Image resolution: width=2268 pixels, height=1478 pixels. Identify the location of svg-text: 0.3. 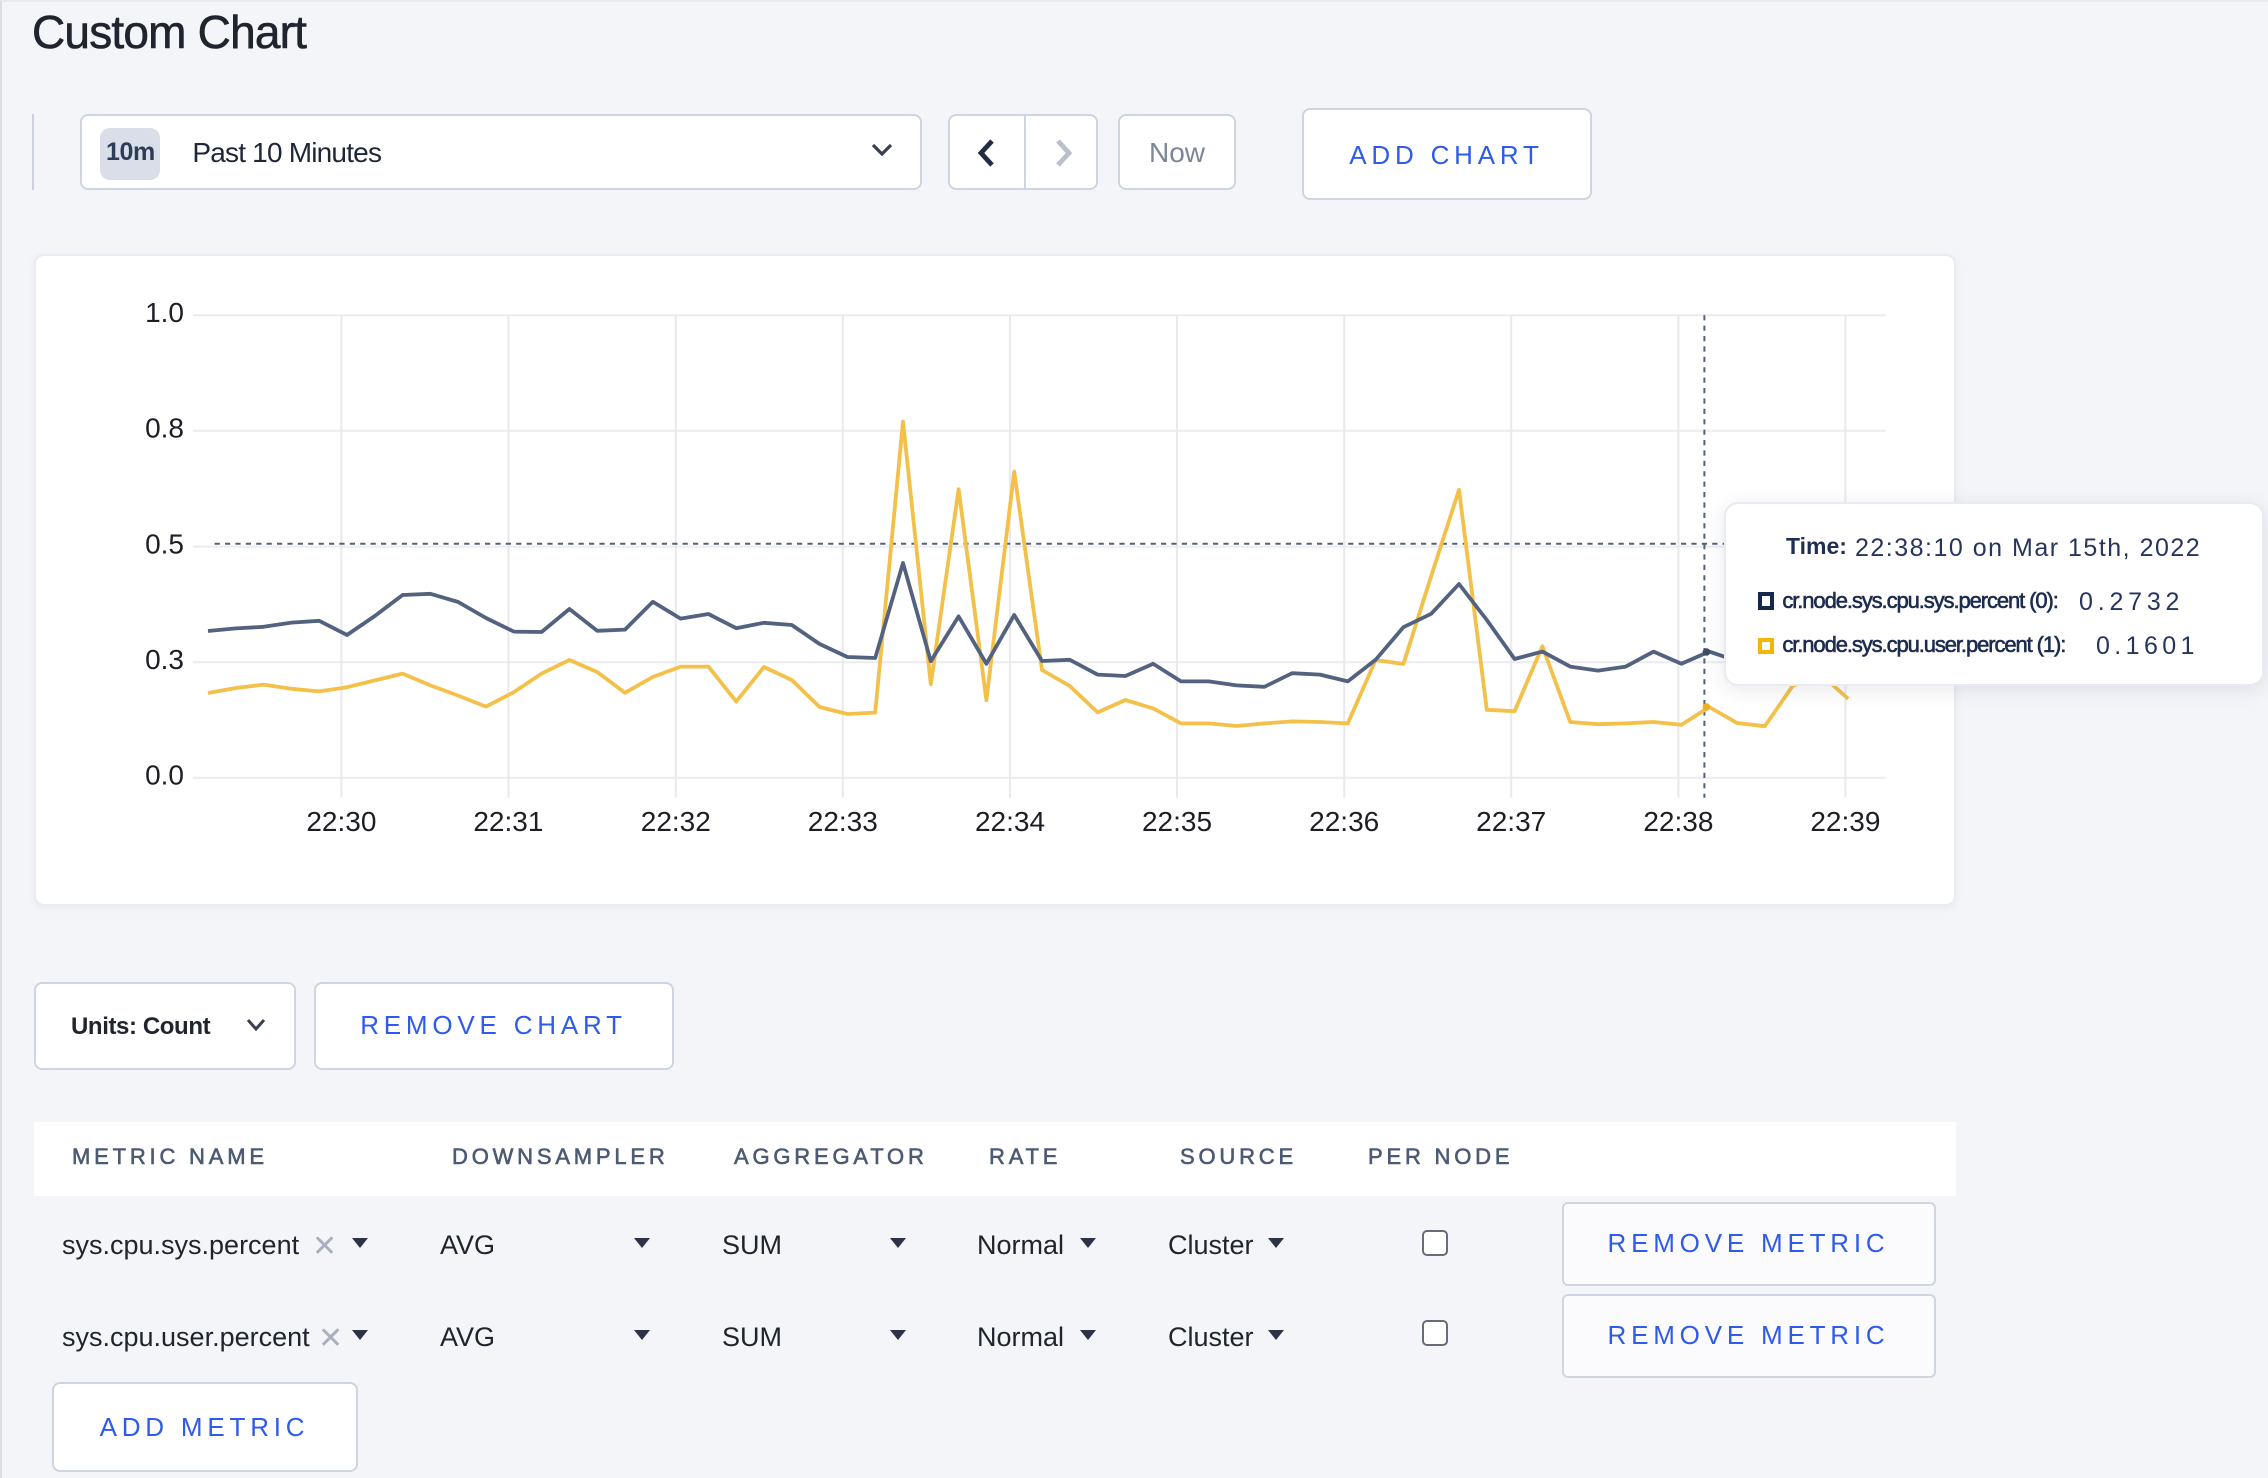
(164, 659).